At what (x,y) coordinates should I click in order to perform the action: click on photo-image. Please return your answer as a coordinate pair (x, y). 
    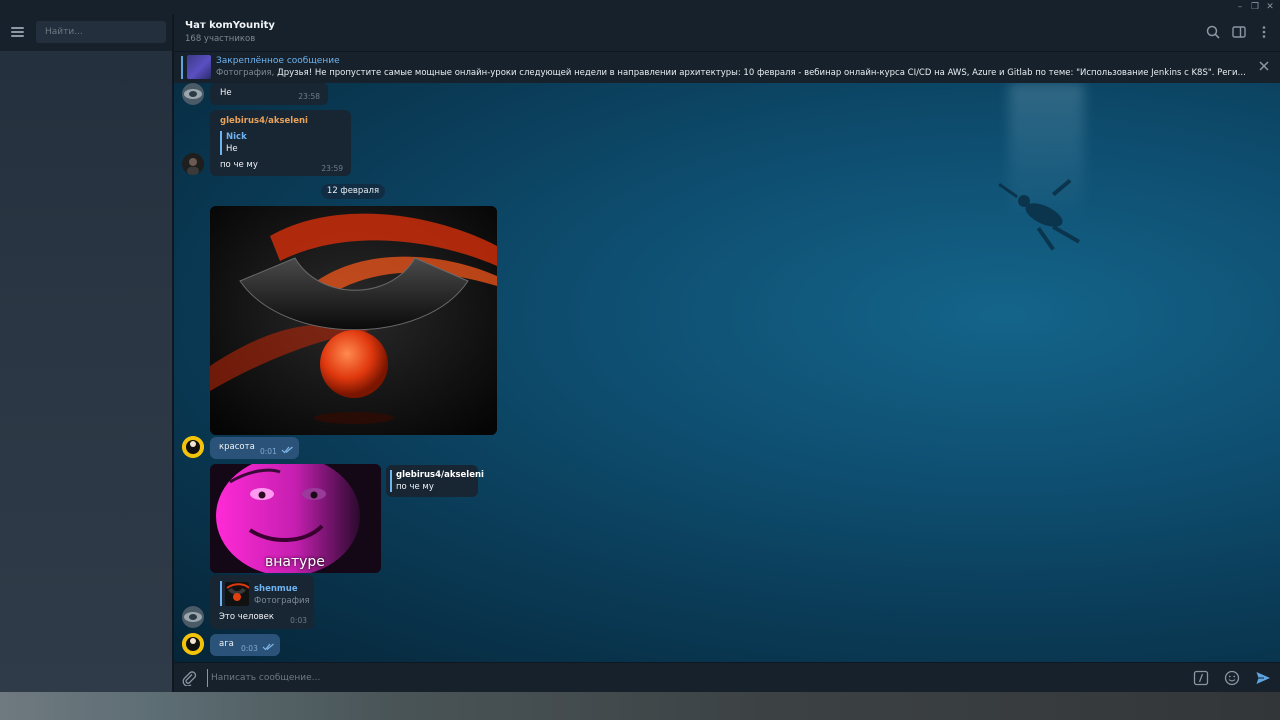
    Looking at the image, I should click on (353, 320).